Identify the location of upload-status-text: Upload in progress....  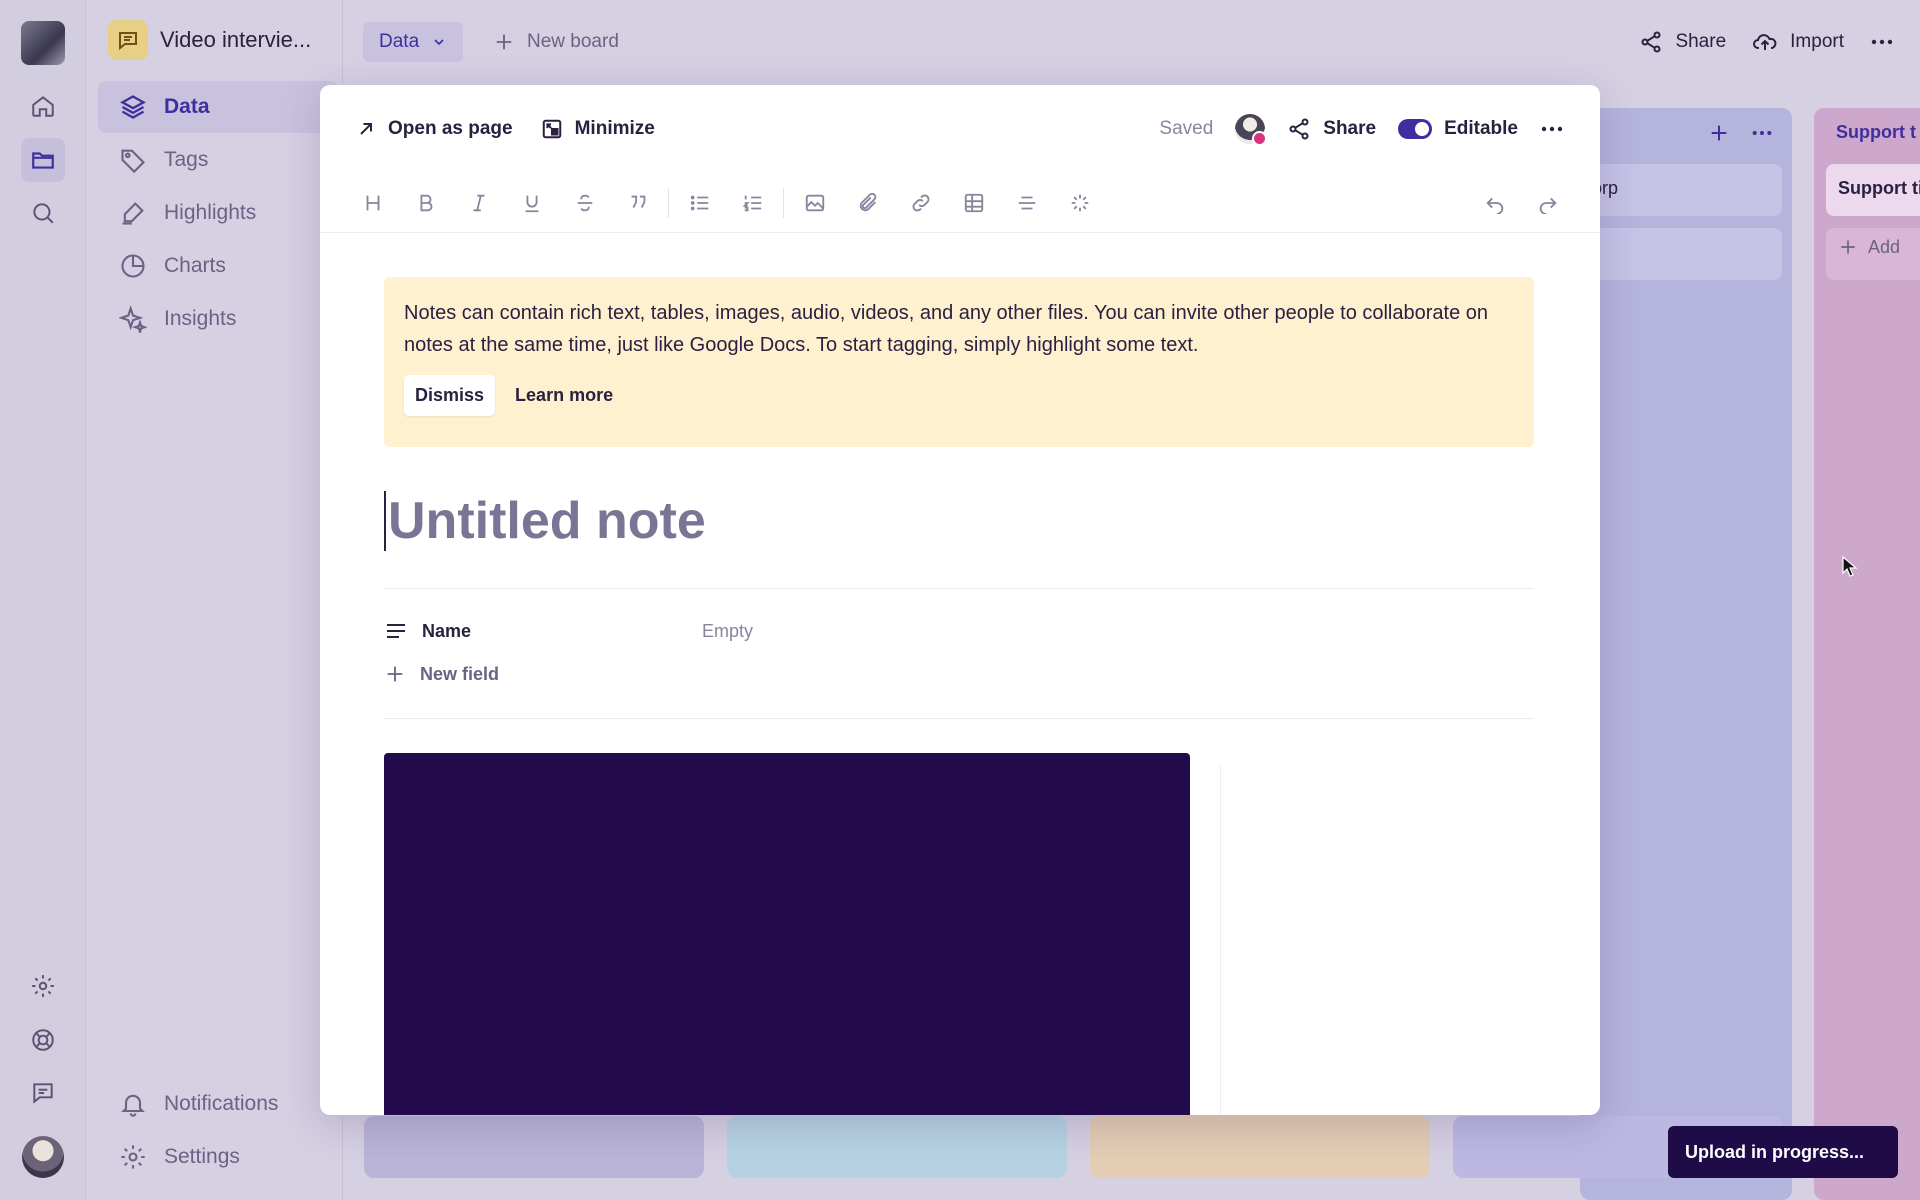
(1775, 1151).